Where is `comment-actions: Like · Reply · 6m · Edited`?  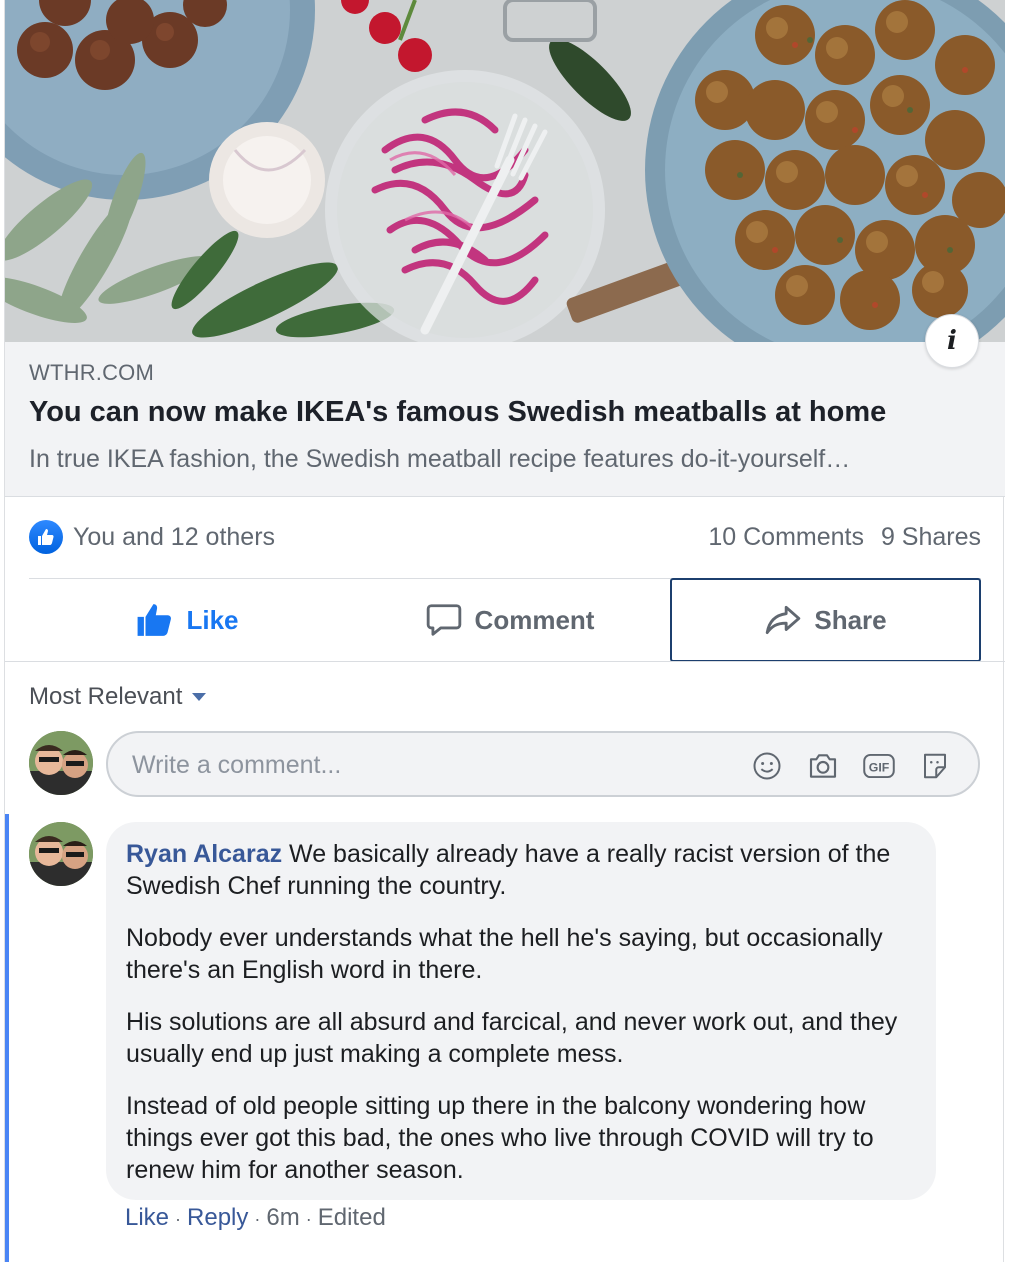
comment-actions: Like · Reply · 6m · Edited is located at coordinates (255, 1218).